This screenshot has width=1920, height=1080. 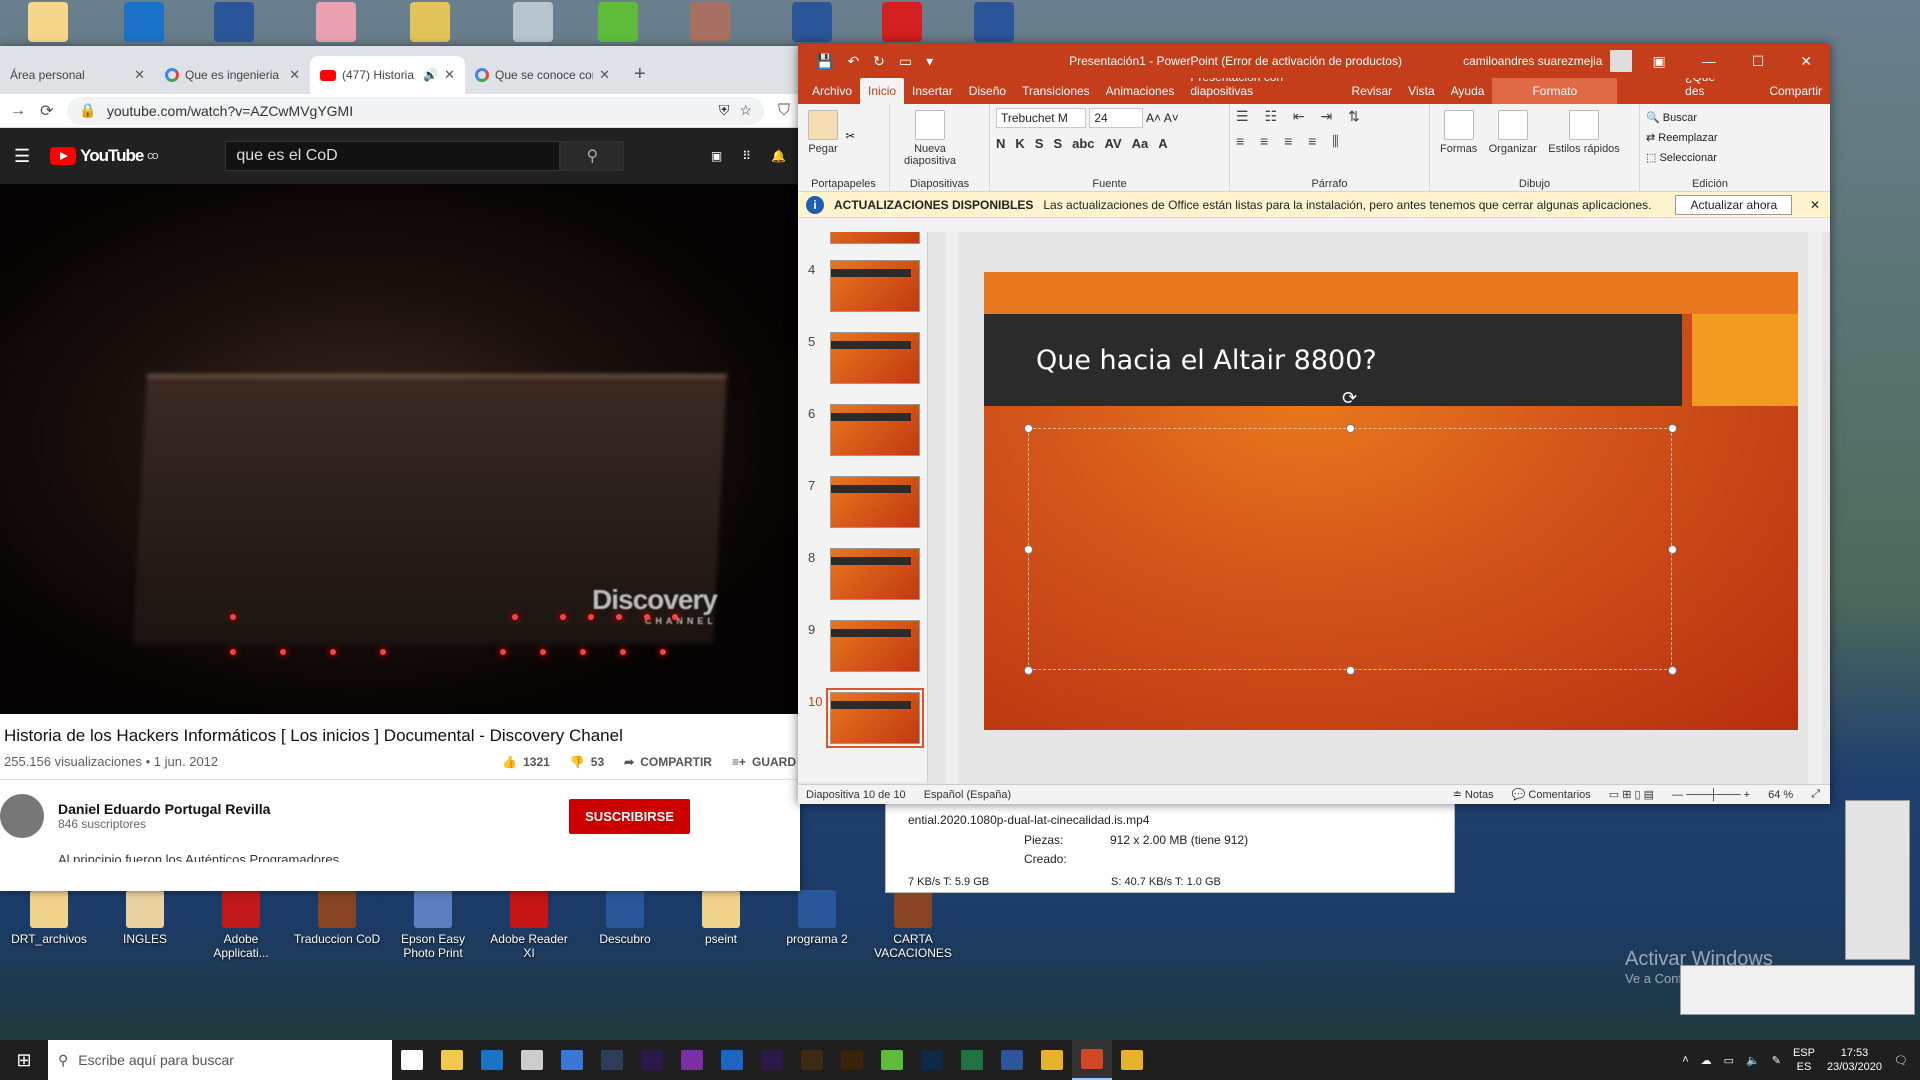 I want to click on desktop-icon: Traduccion CoD, so click(x=337, y=918).